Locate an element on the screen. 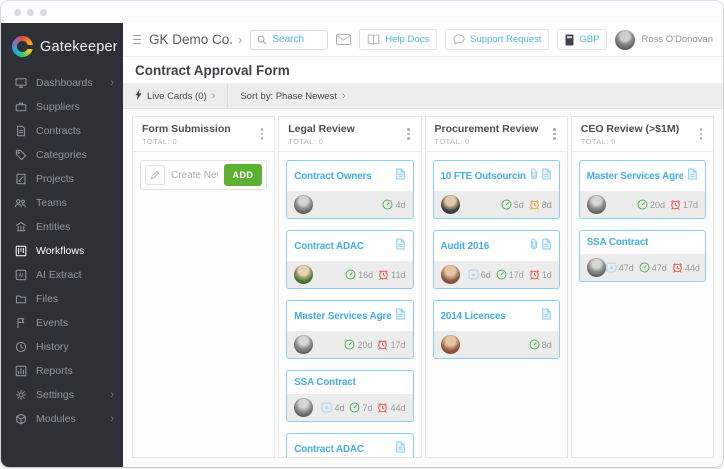 This screenshot has height=469, width=724. card-audit-2016: Audit 2016 6d 17d 1d is located at coordinates (496, 259).